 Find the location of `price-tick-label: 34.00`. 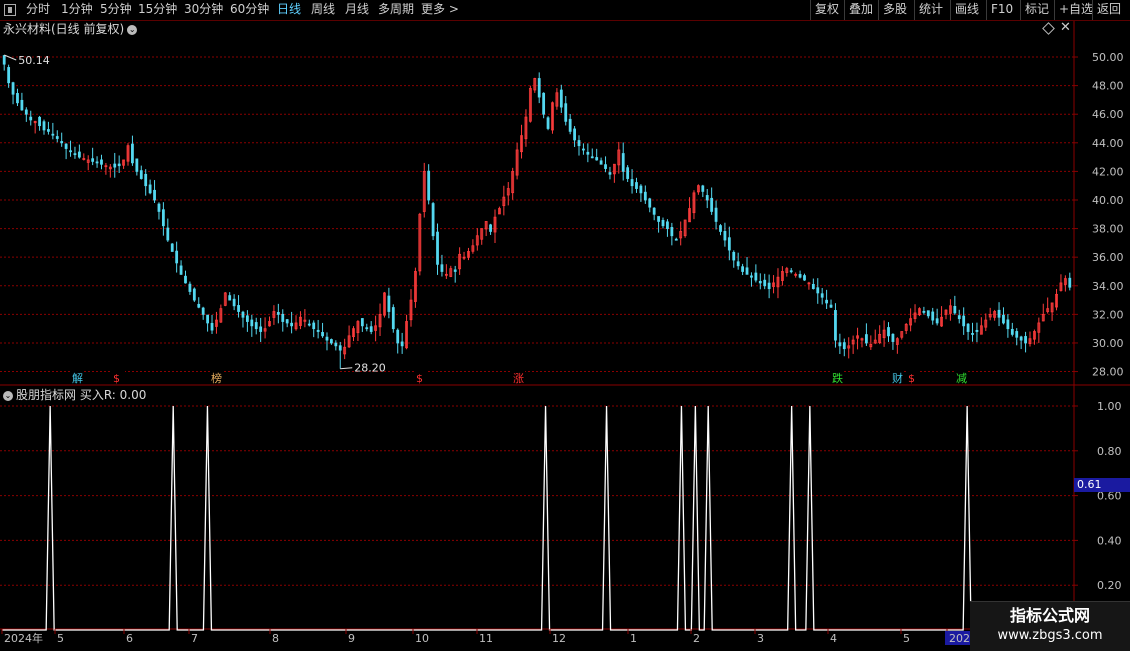

price-tick-label: 34.00 is located at coordinates (1108, 286).